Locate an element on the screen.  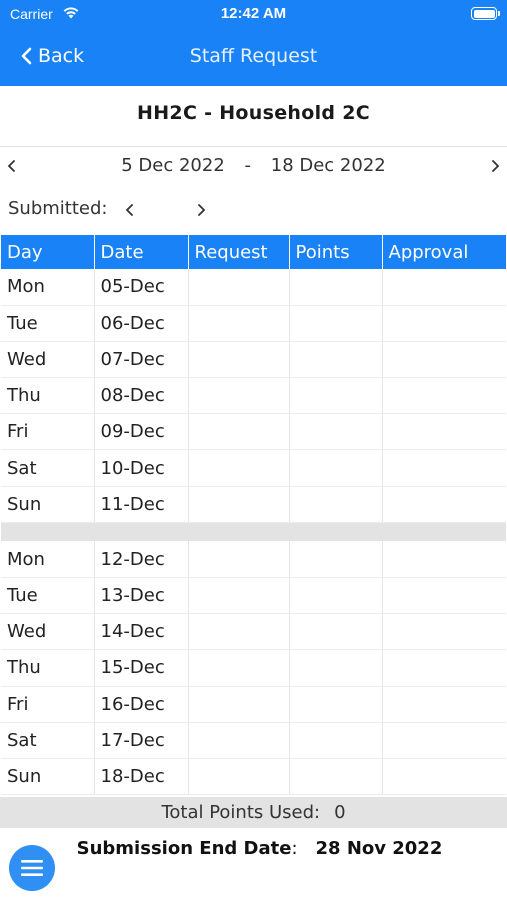
app-header: Carrier 12:42 AM Back Staff Request is located at coordinates (253, 43).